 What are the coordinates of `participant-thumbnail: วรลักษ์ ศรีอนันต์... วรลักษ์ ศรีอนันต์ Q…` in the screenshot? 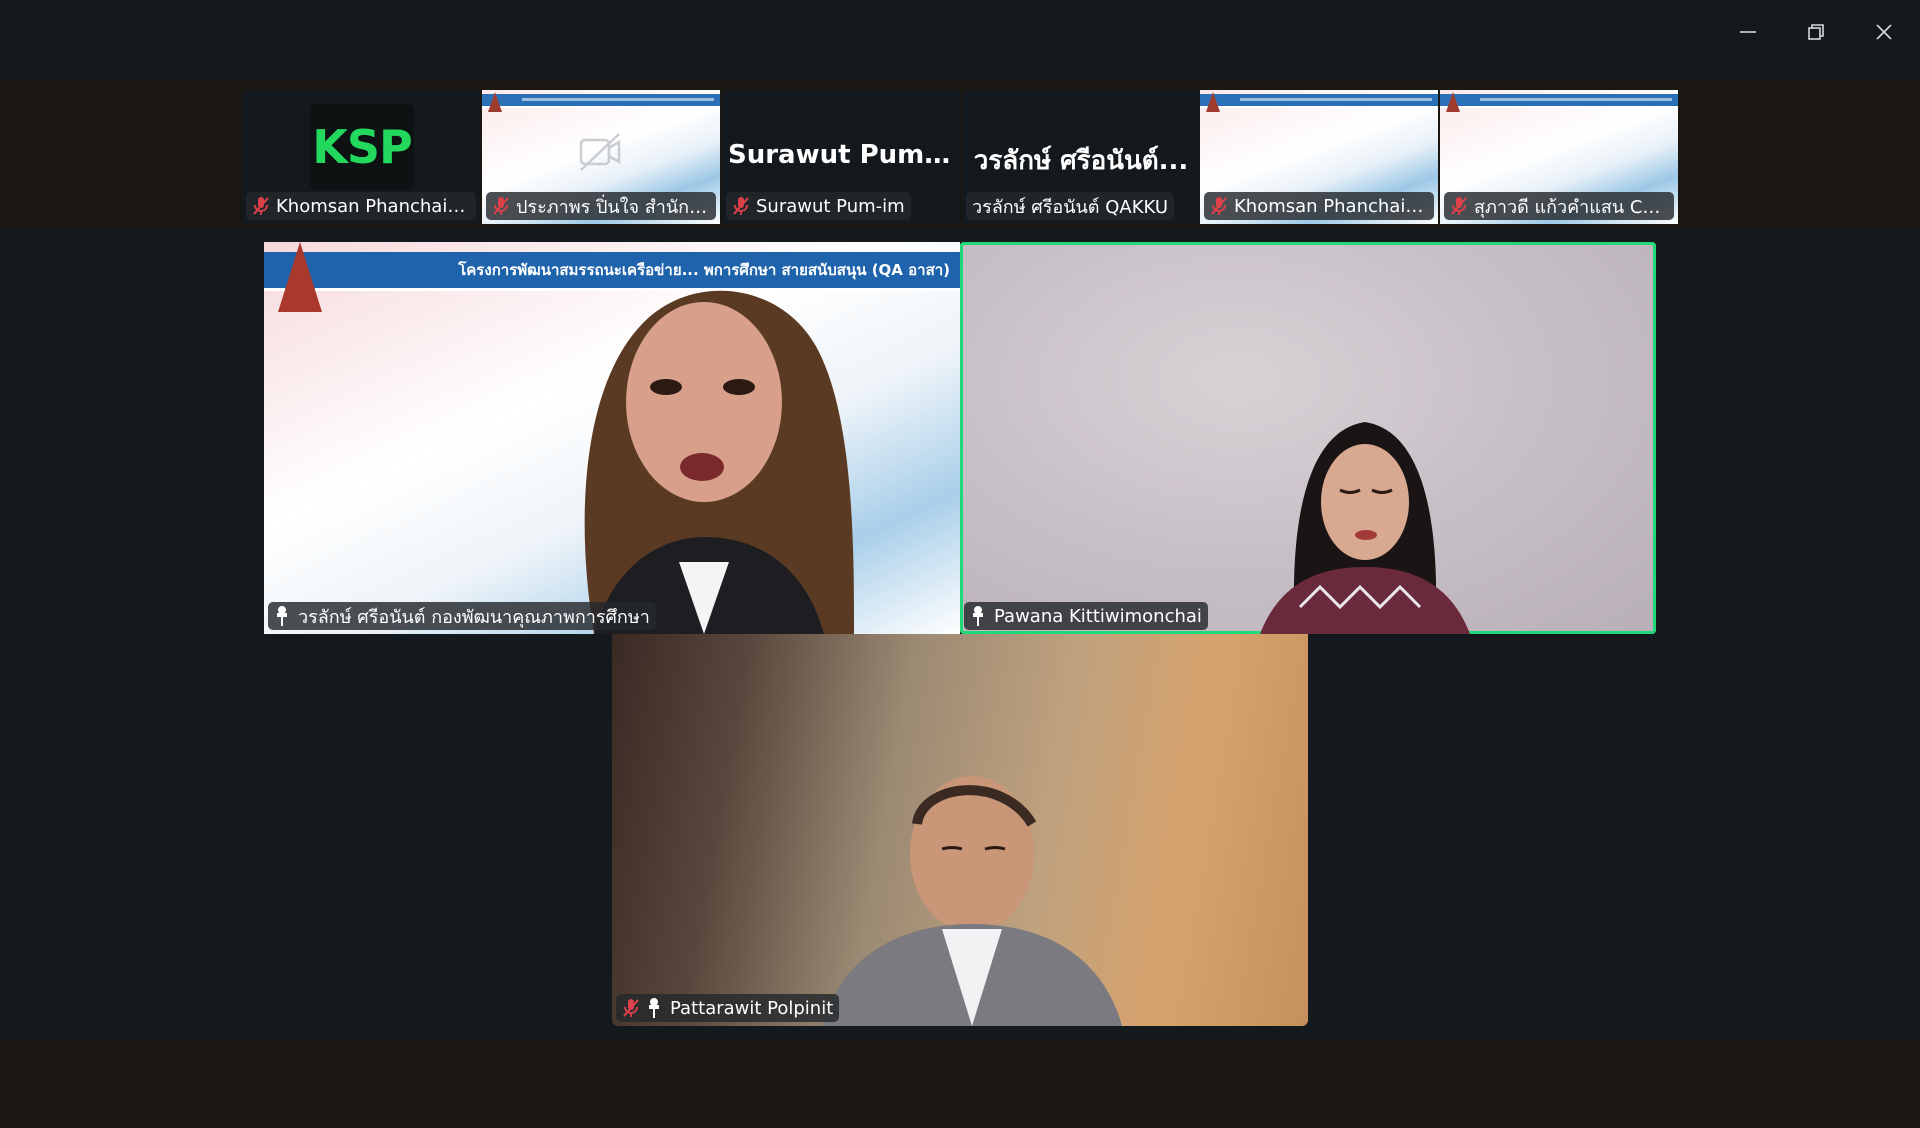 It's located at (1081, 157).